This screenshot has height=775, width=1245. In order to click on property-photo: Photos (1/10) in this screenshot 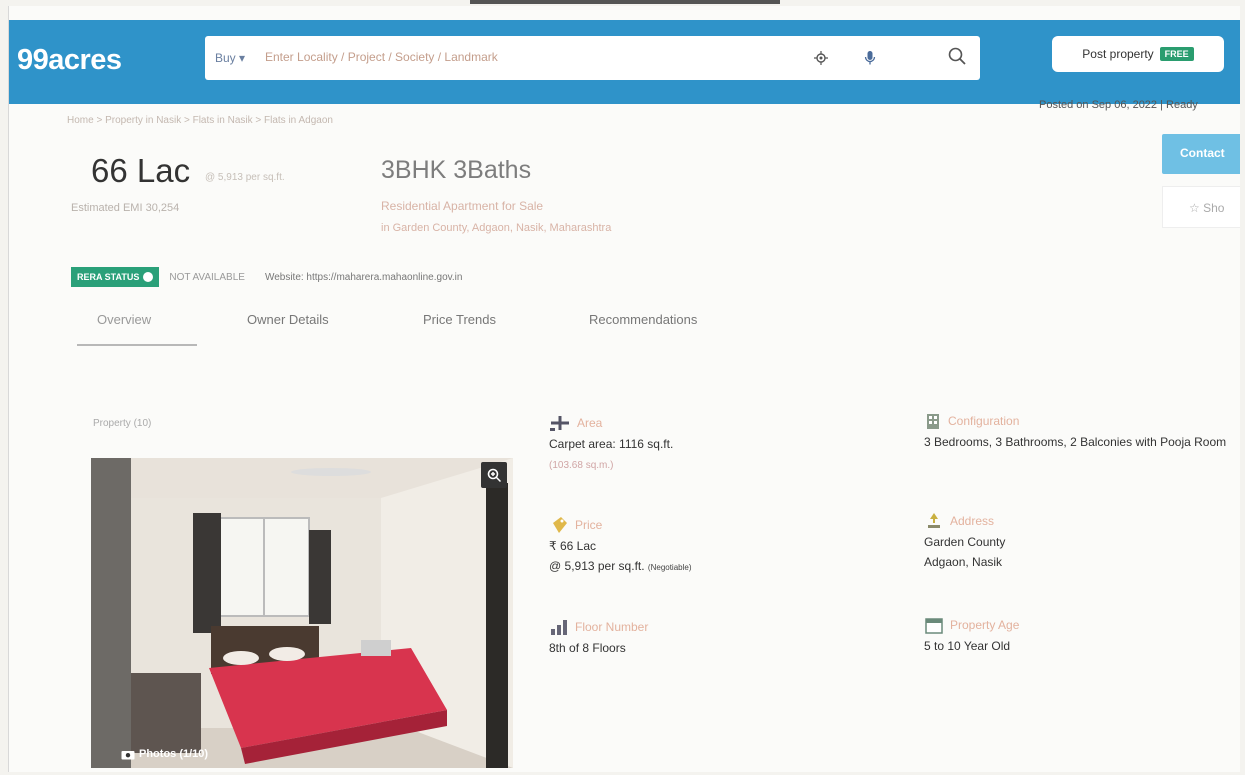, I will do `click(302, 613)`.